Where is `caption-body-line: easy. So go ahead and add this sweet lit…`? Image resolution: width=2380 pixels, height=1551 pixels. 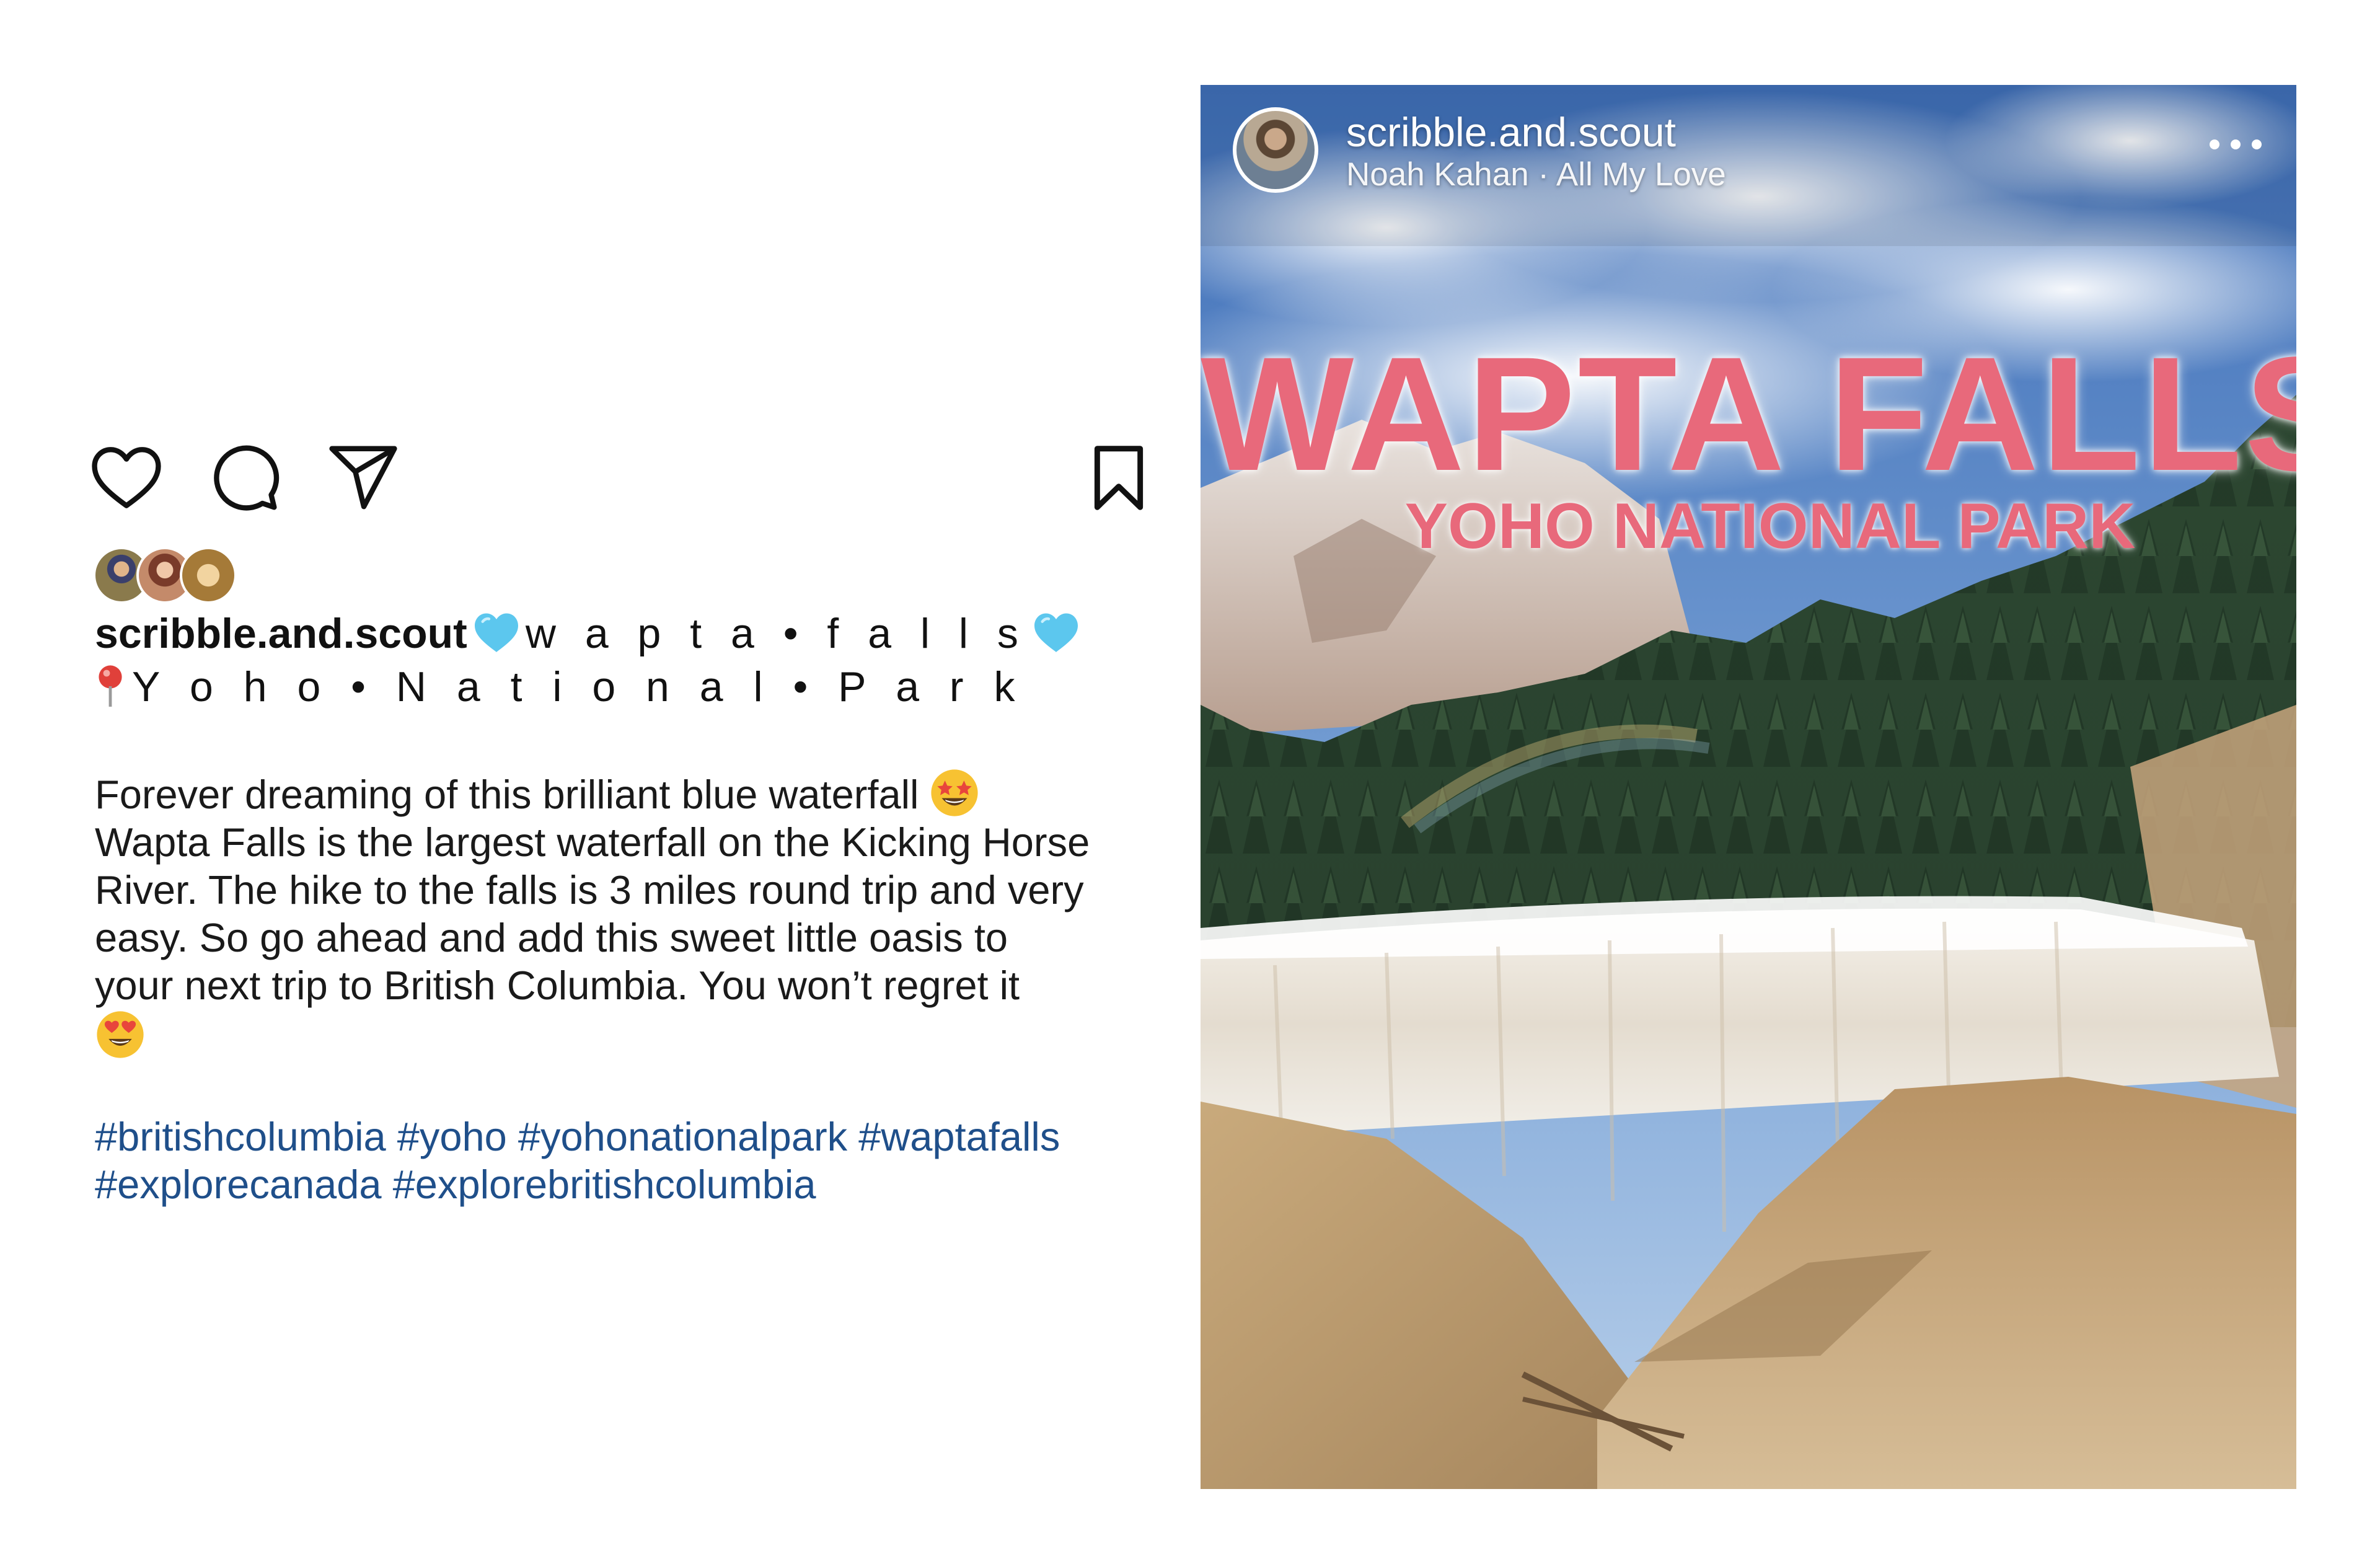
caption-body-line: easy. So go ahead and add this sweet lit… is located at coordinates (551, 937).